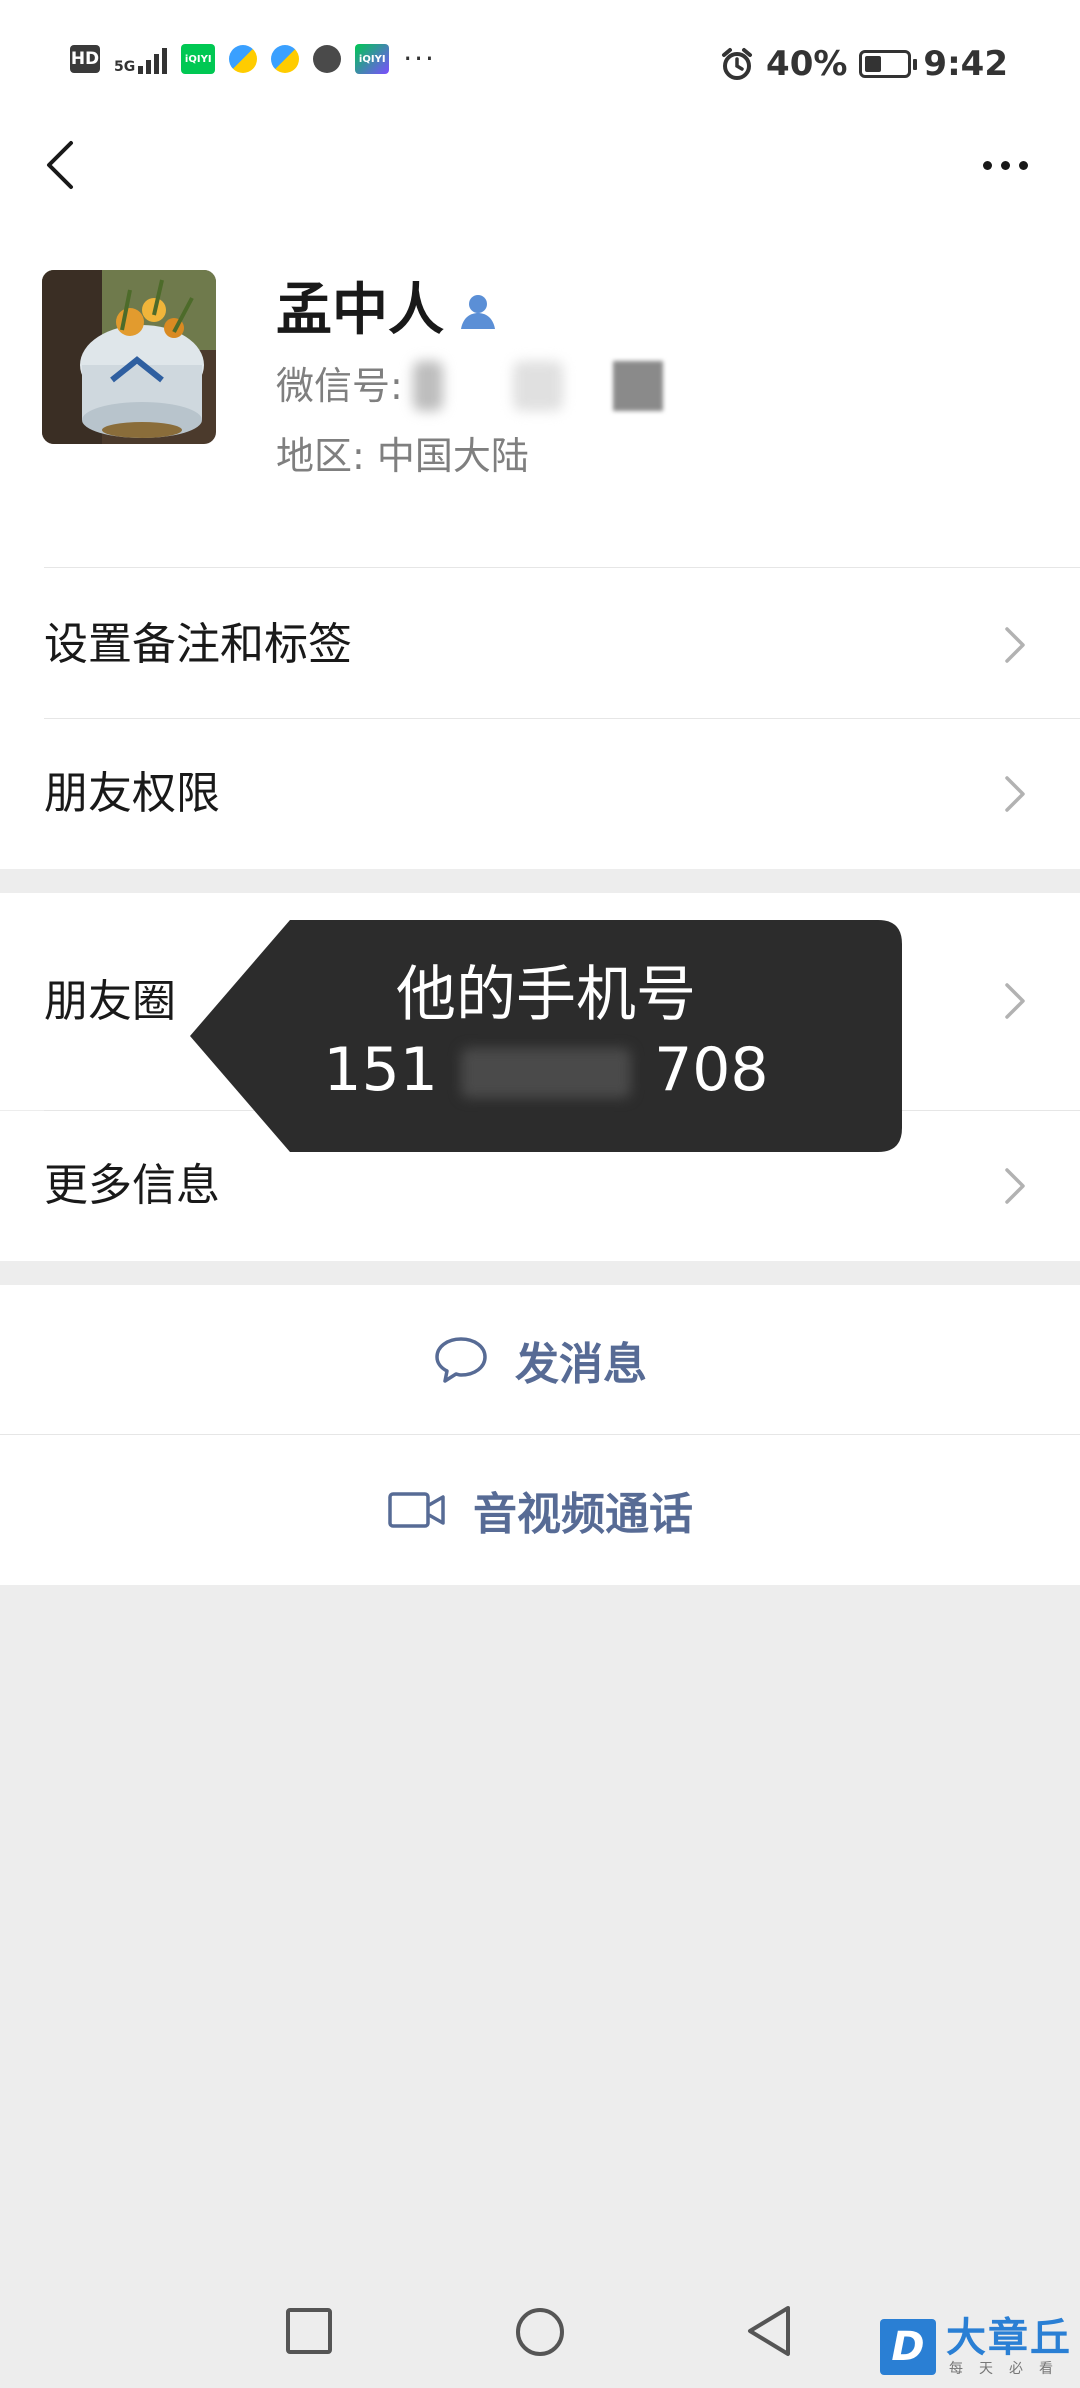 The image size is (1080, 2388). Describe the element at coordinates (153, 59) in the screenshot. I see `signal-icon` at that location.